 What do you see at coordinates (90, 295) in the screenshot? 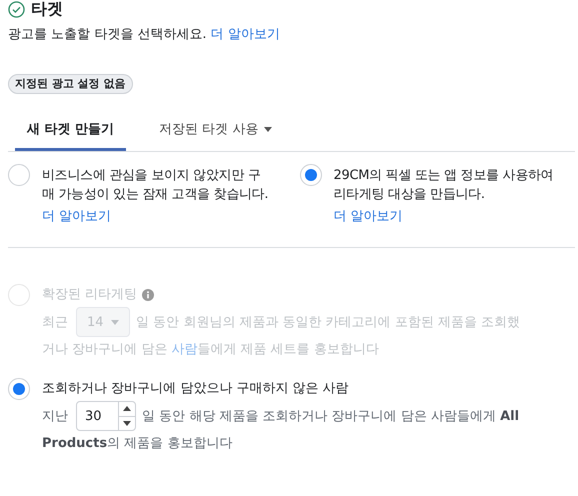
I see `option-title: 확장된 리타게팅` at bounding box center [90, 295].